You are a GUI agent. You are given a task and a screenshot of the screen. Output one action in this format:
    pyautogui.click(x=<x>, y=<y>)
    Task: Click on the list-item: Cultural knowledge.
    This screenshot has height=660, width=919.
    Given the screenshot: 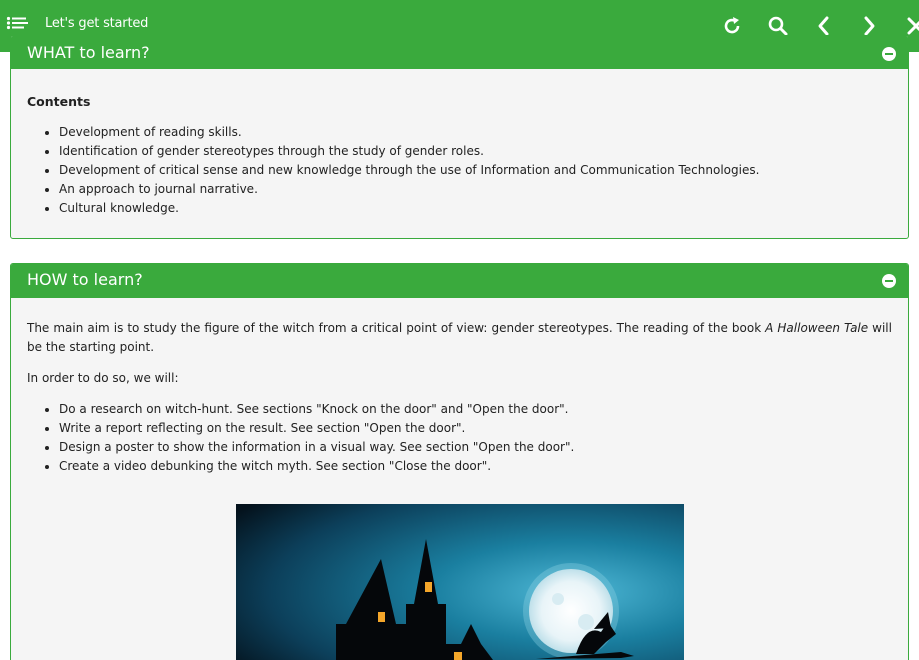 What is the action you would take?
    pyautogui.click(x=475, y=208)
    